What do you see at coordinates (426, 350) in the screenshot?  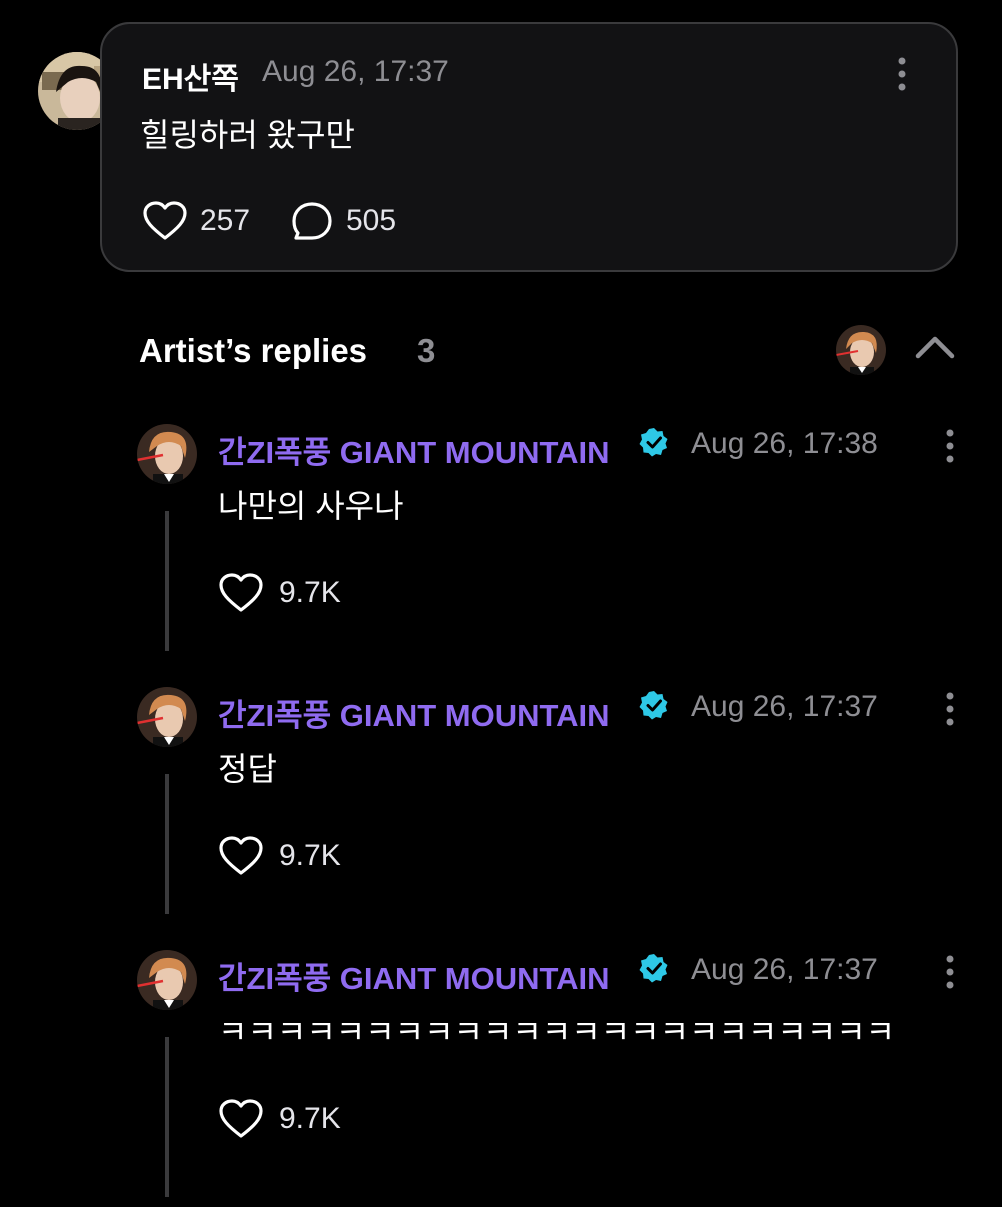 I see `artist-replies-count: 3` at bounding box center [426, 350].